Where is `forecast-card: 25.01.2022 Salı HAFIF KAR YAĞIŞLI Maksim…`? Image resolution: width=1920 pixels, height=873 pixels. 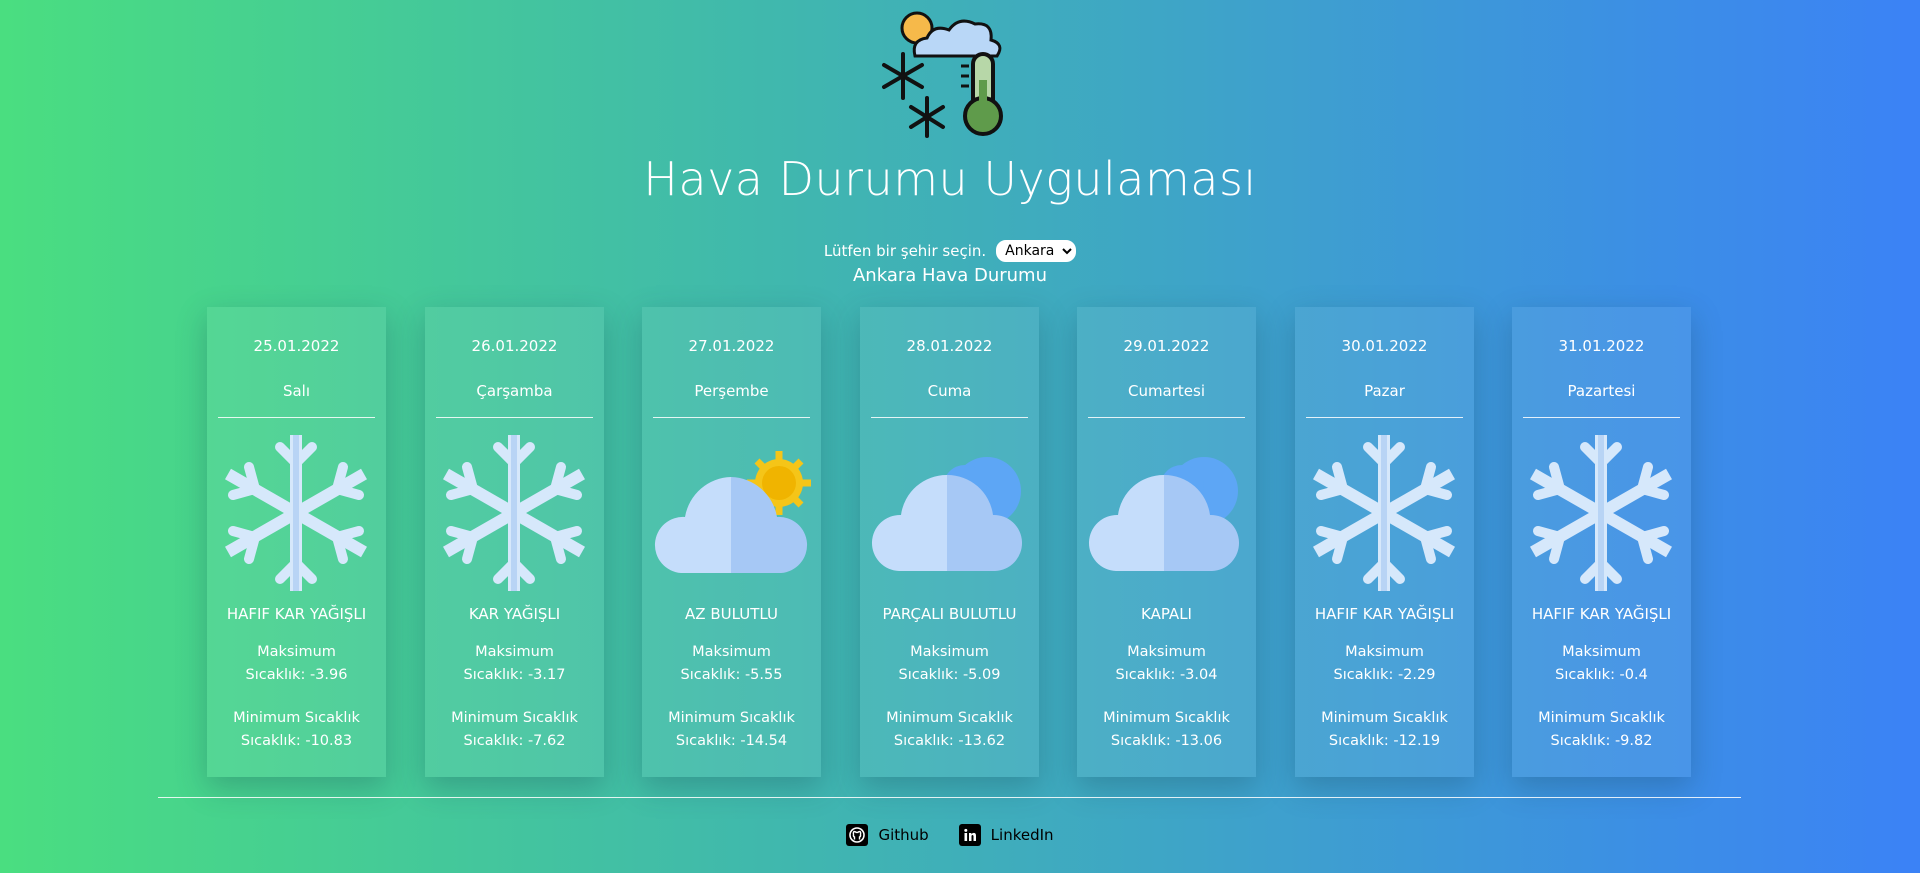
forecast-card: 25.01.2022 Salı HAFIF KAR YAĞIŞLI Maksim… is located at coordinates (296, 542).